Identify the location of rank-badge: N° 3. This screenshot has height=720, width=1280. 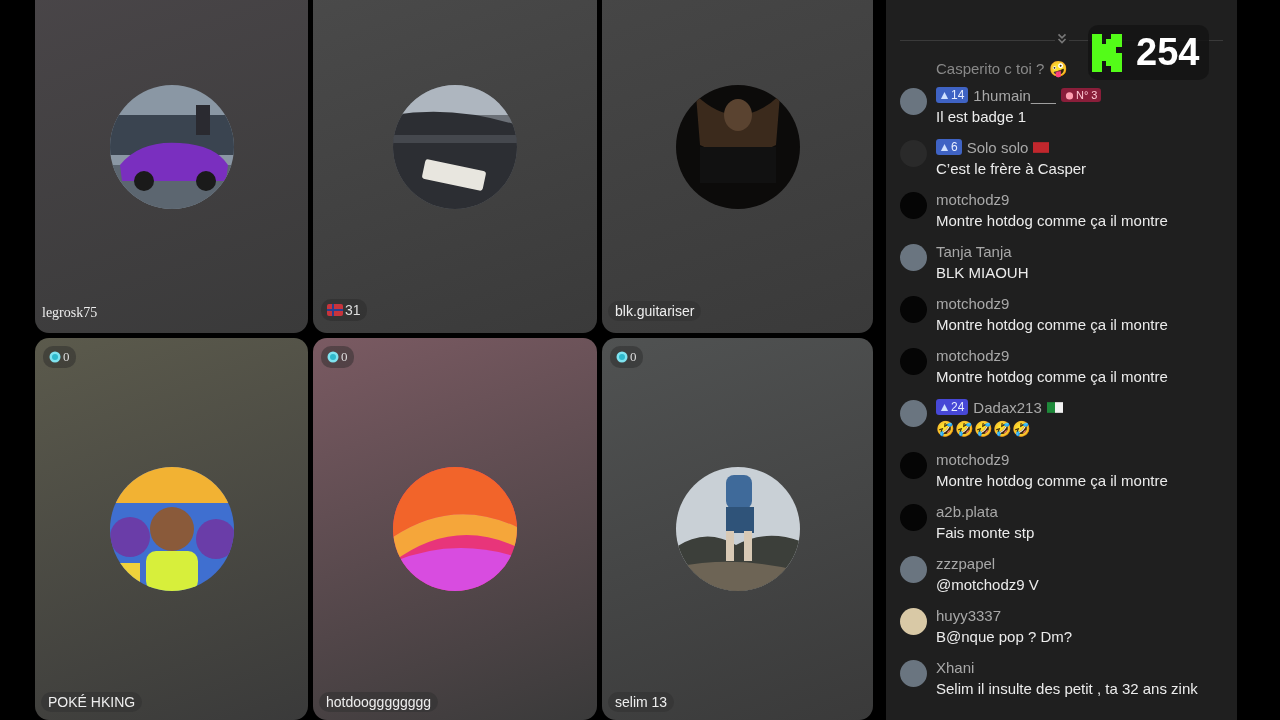
(1081, 95).